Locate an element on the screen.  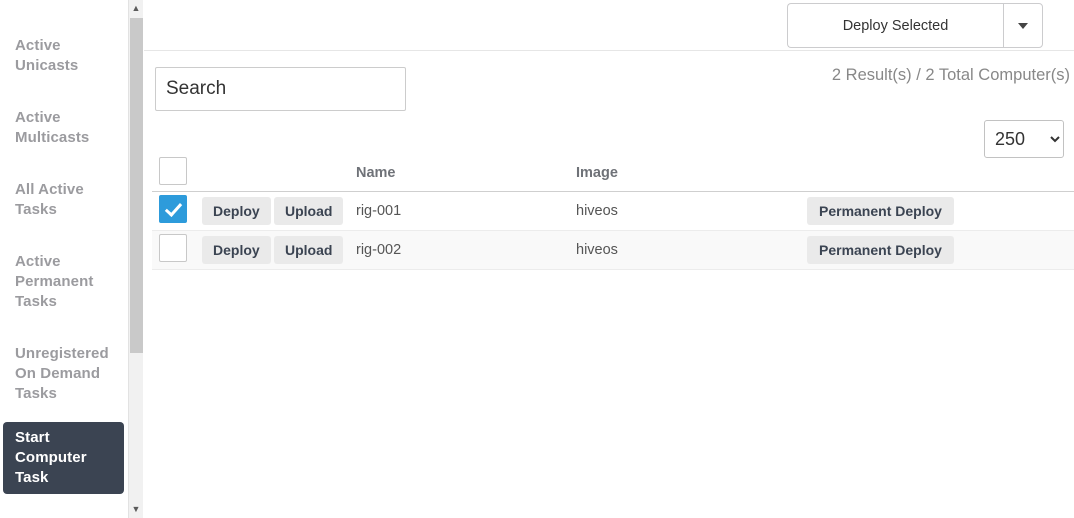
select-all-header-cell is located at coordinates (177, 173).